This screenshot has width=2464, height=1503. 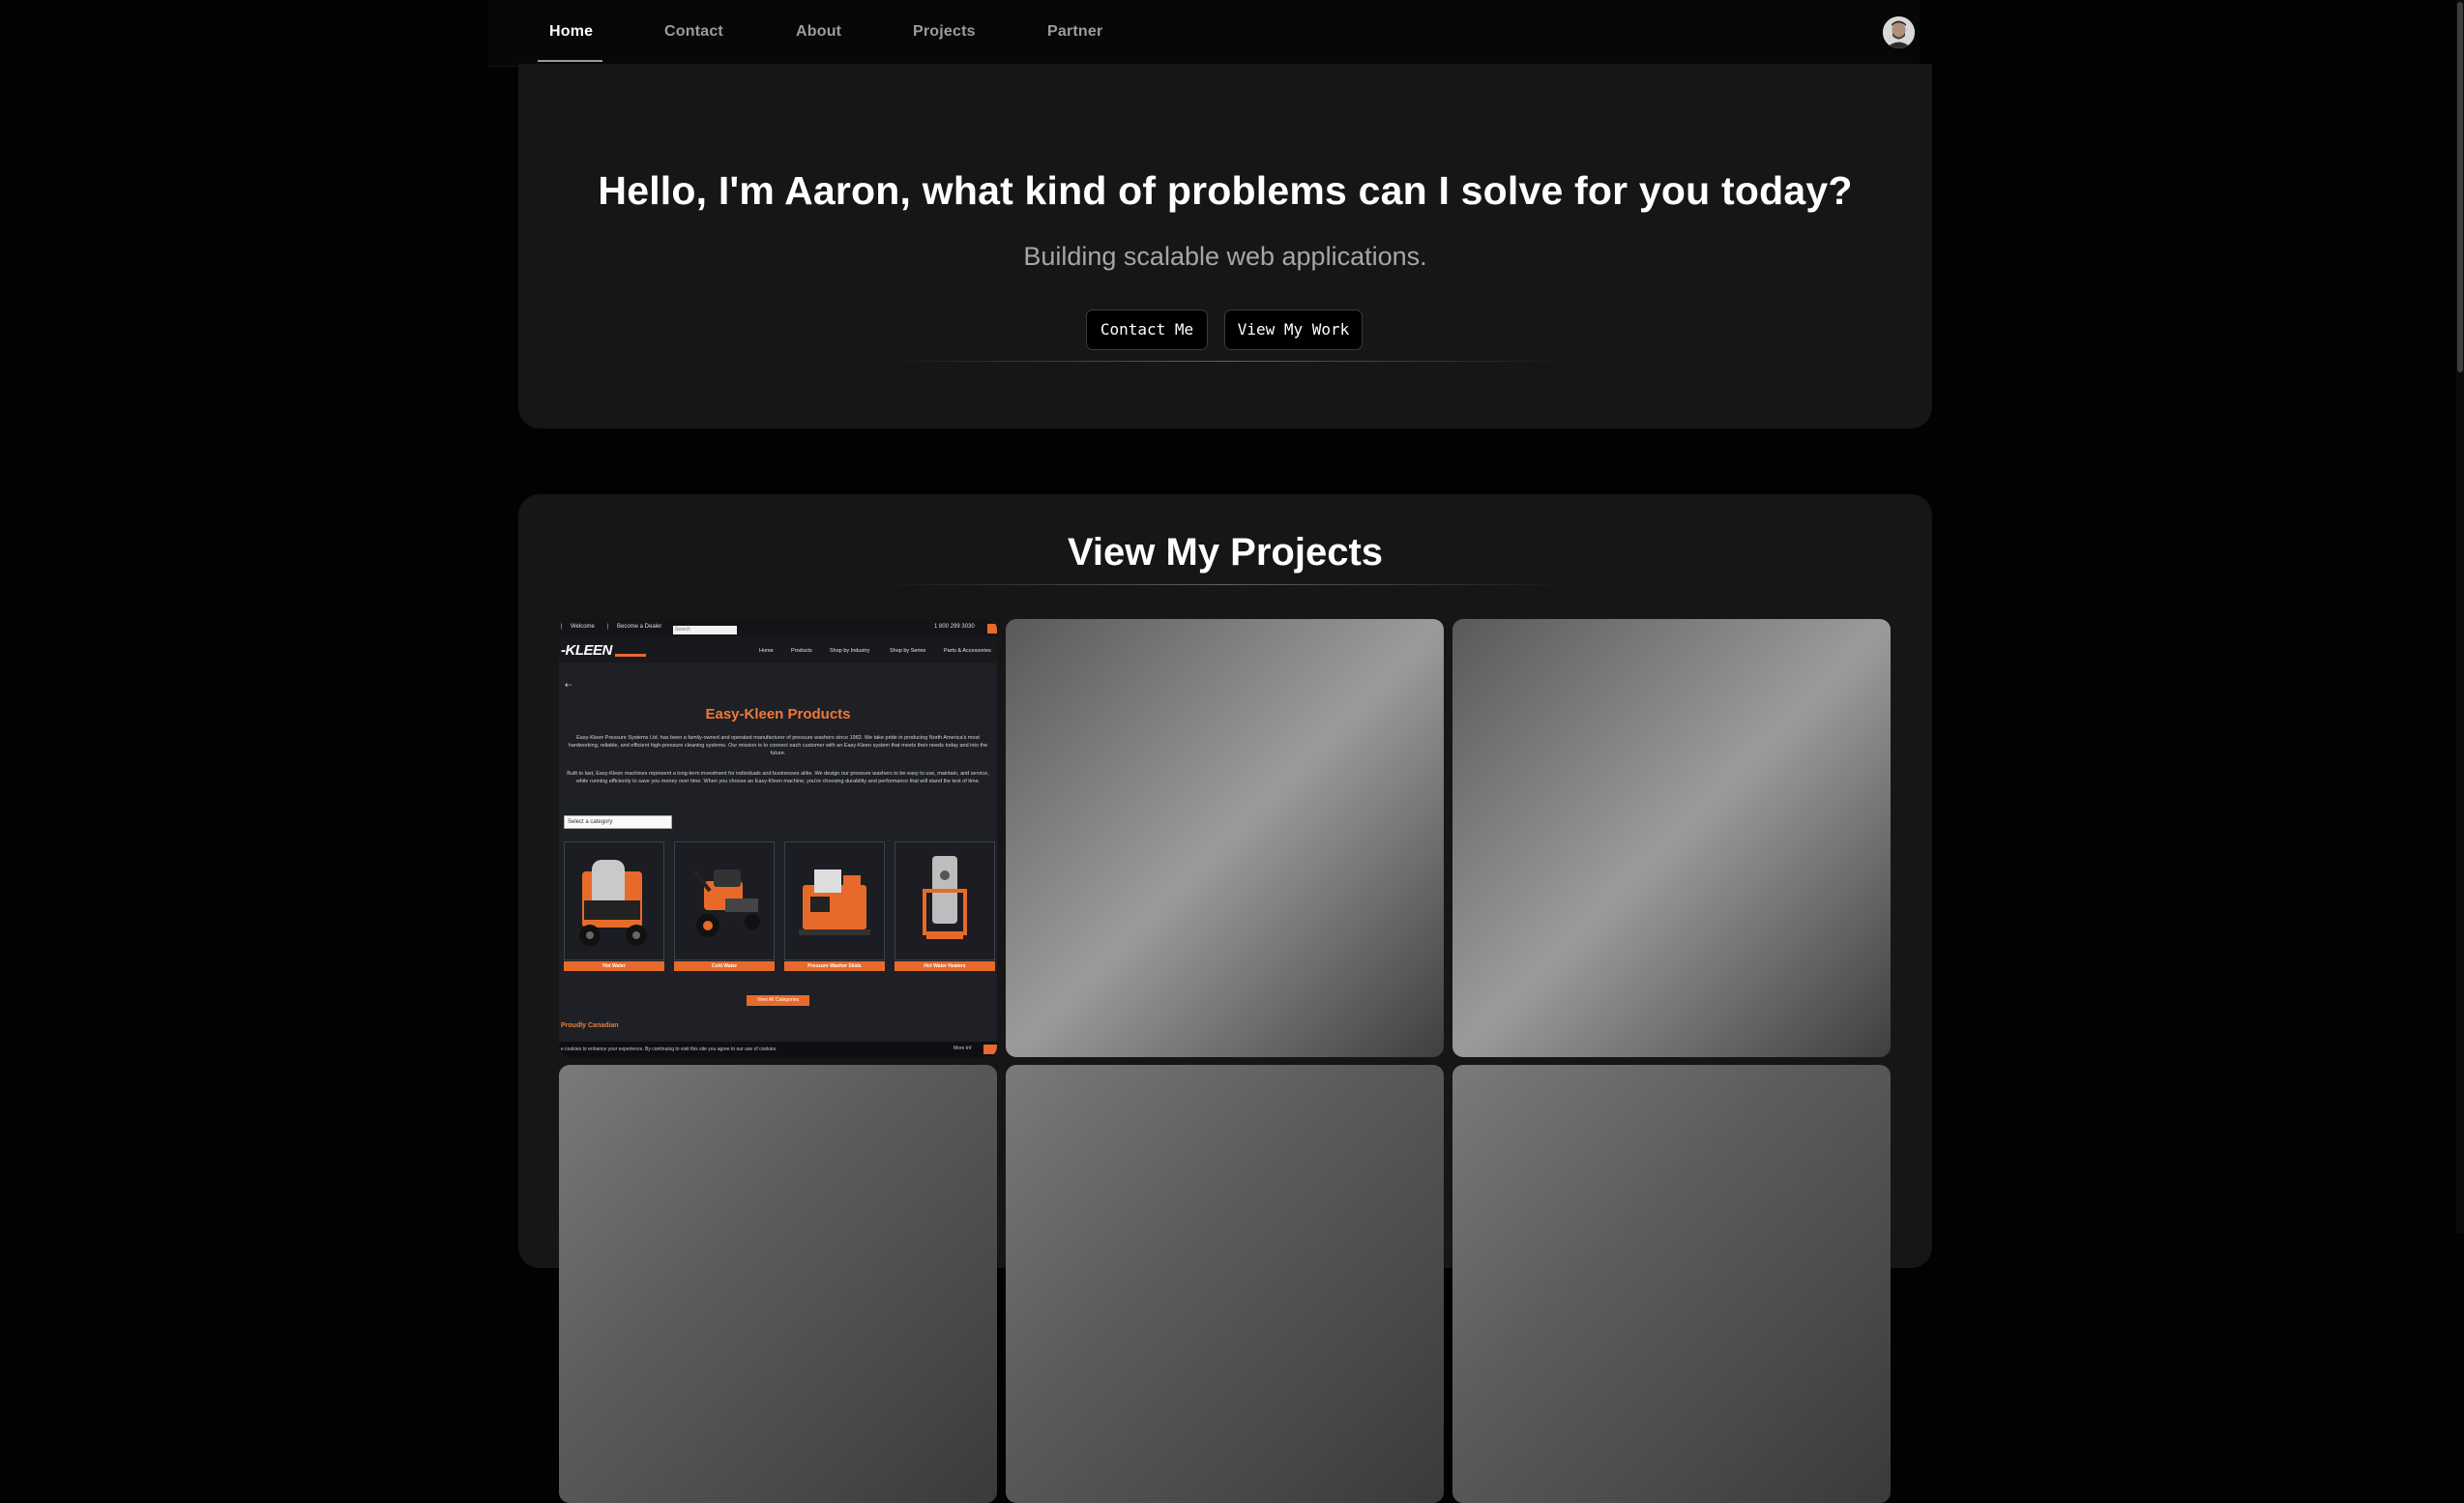 What do you see at coordinates (908, 651) in the screenshot?
I see `preview-nav-series: Shop by Series` at bounding box center [908, 651].